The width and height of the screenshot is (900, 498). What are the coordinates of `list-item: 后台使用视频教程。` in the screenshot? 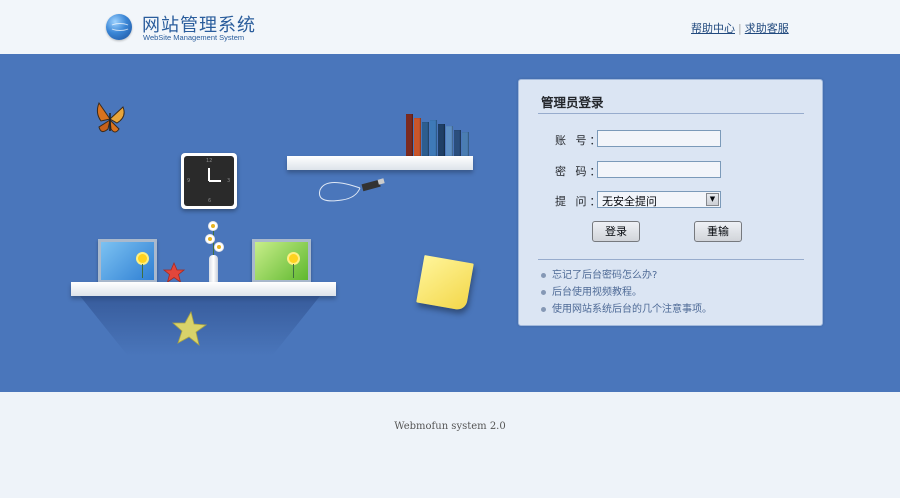 It's located at (626, 292).